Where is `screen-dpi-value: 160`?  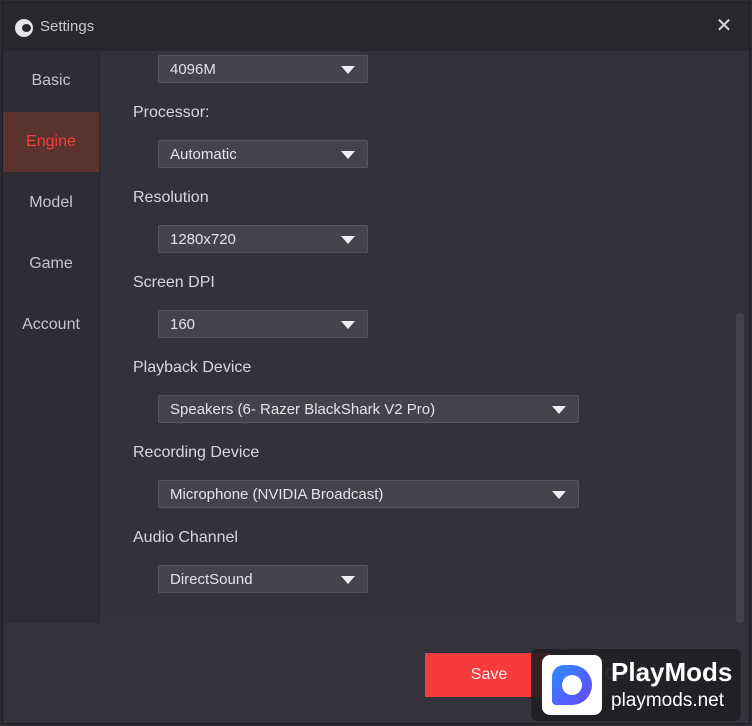
screen-dpi-value: 160 is located at coordinates (183, 324).